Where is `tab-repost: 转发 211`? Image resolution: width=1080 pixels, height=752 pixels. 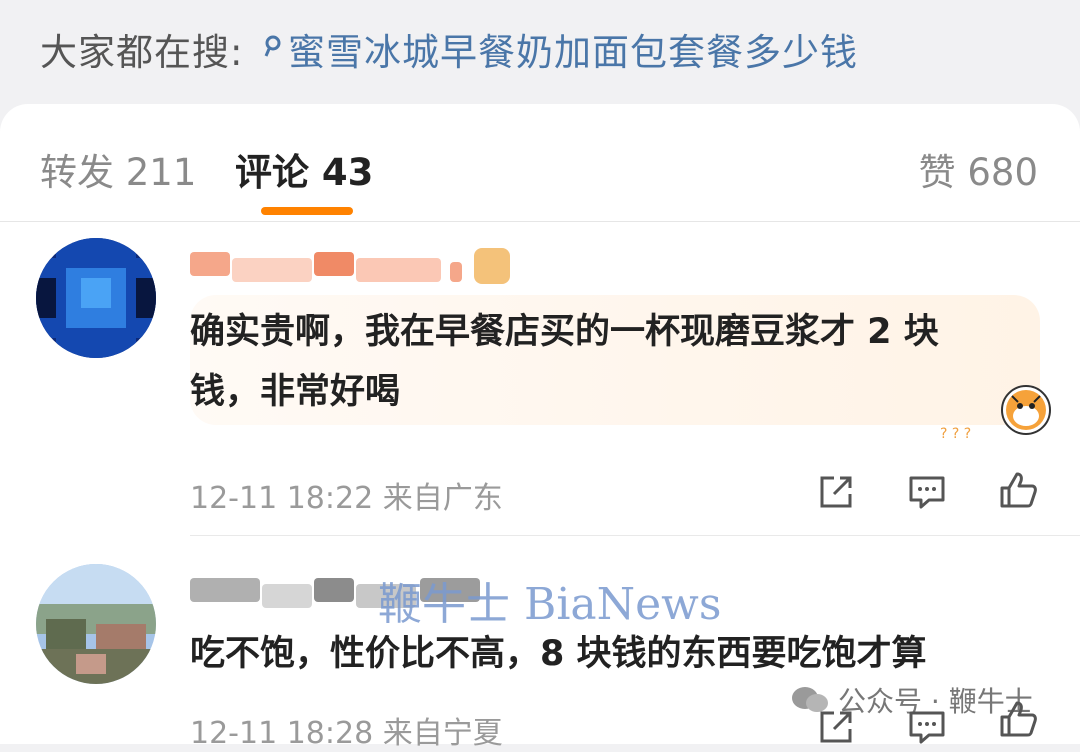
tab-repost: 转发 211 is located at coordinates (118, 169).